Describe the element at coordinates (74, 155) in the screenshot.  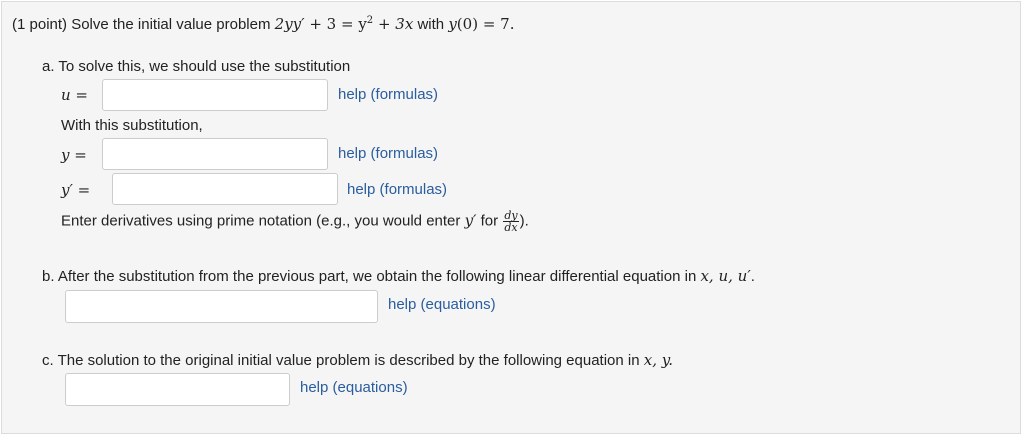
I see `y-label: y =` at that location.